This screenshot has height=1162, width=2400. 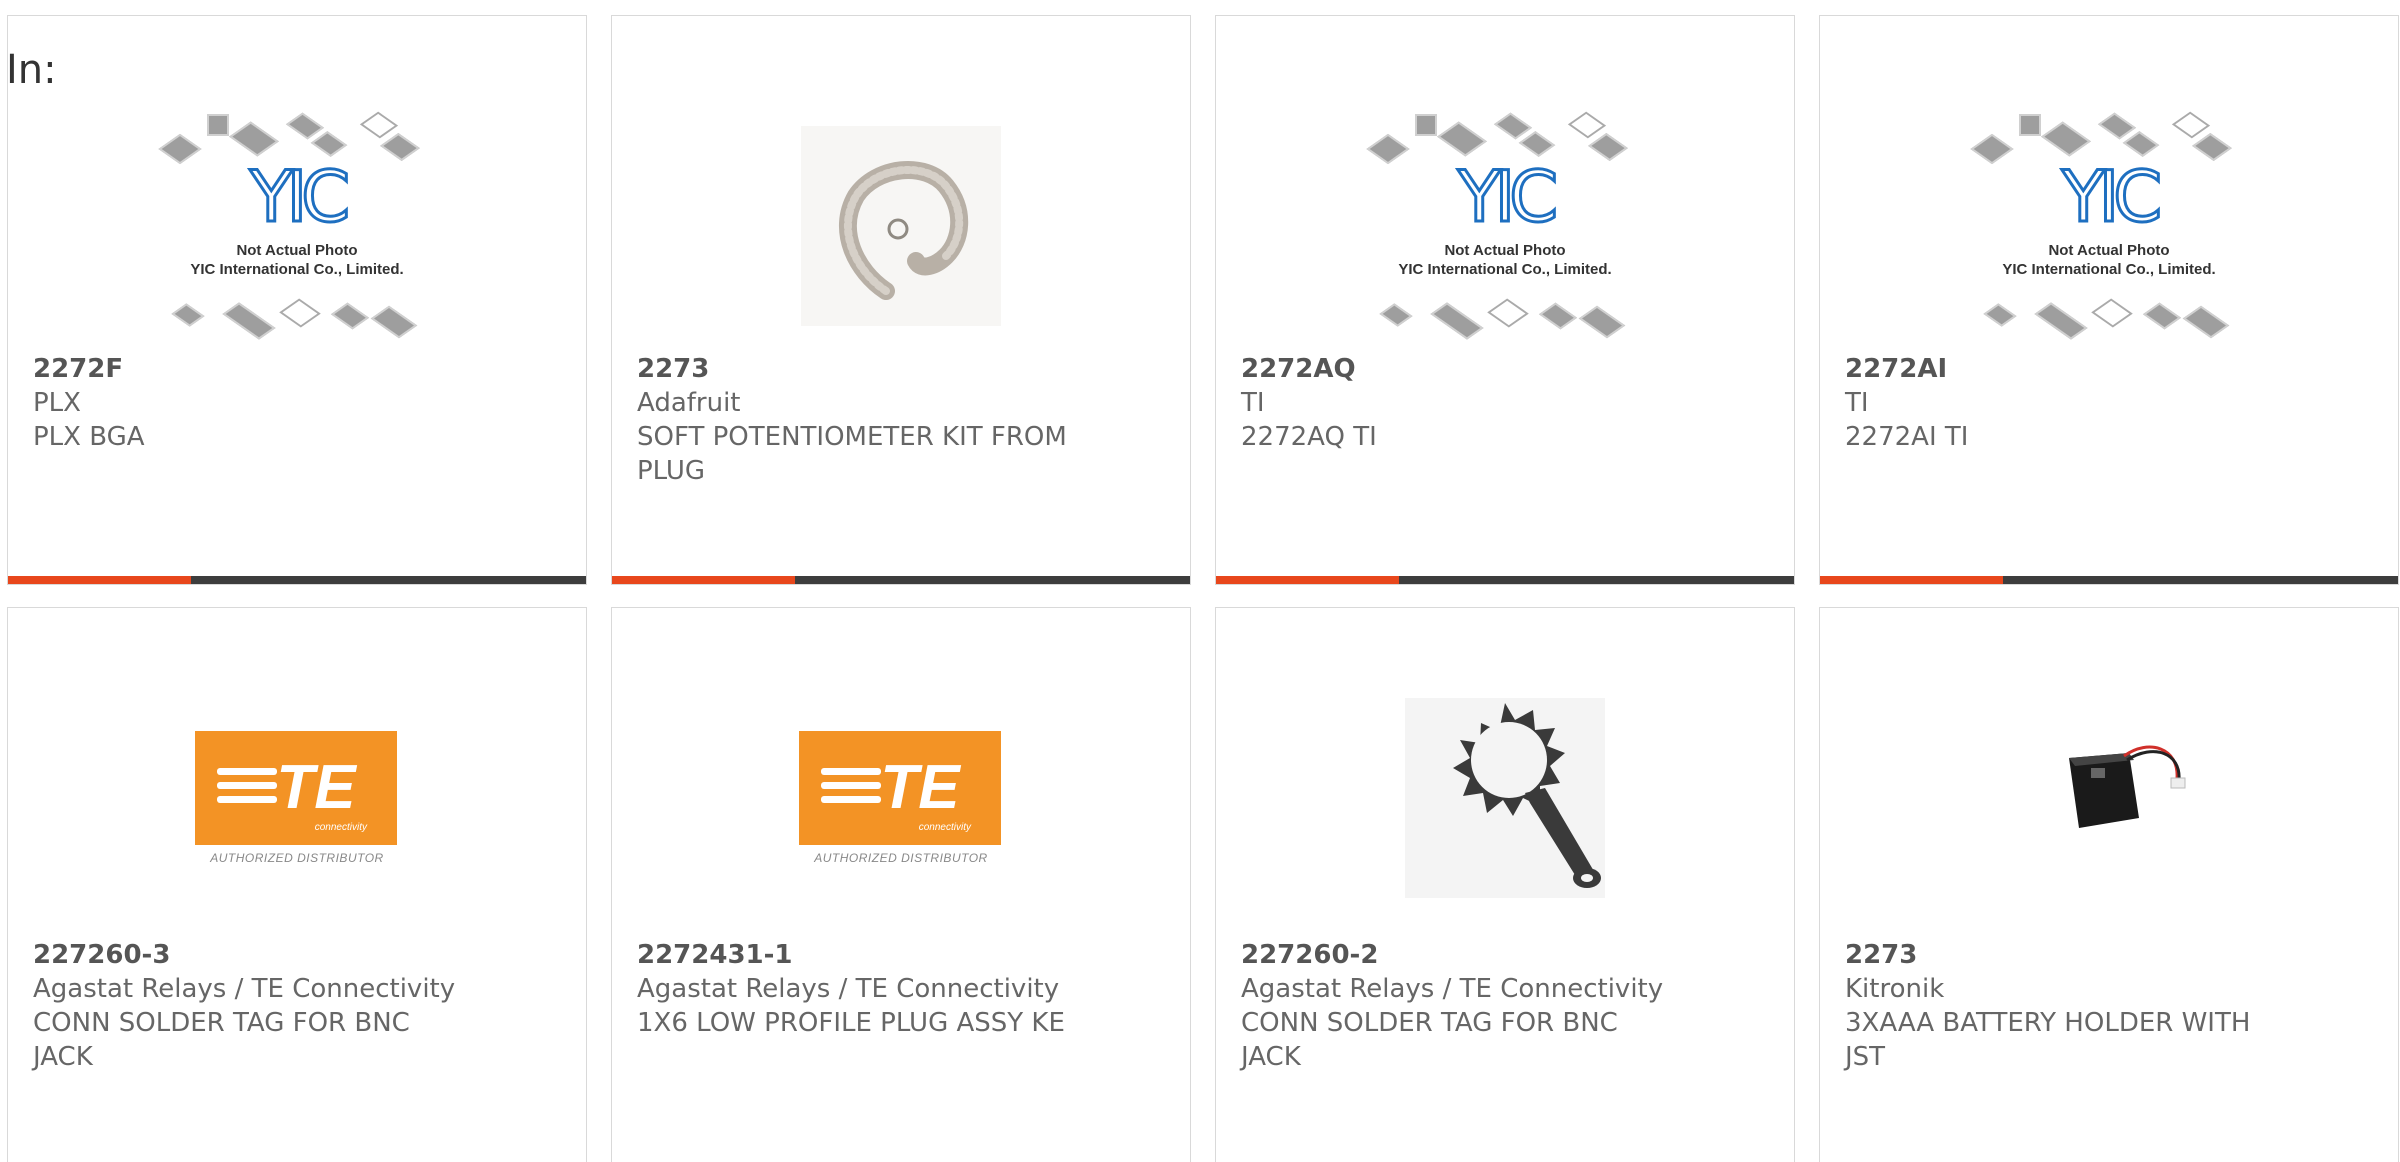 What do you see at coordinates (1505, 369) in the screenshot?
I see `part-number: 2272AQ` at bounding box center [1505, 369].